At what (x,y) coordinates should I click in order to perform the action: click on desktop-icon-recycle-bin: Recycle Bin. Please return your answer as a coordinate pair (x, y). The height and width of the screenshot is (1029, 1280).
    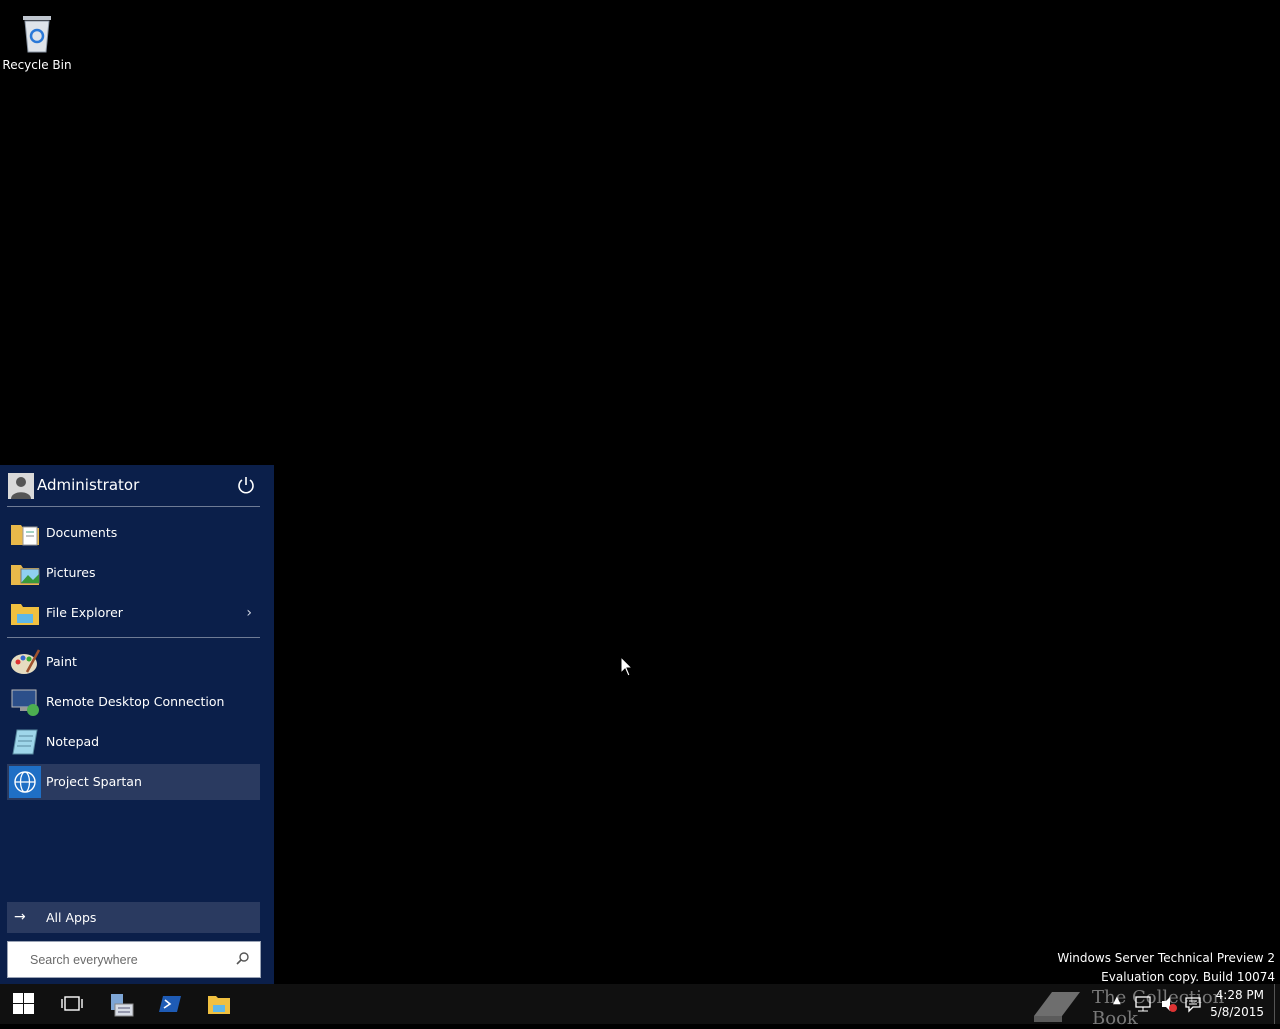
    Looking at the image, I should click on (37, 41).